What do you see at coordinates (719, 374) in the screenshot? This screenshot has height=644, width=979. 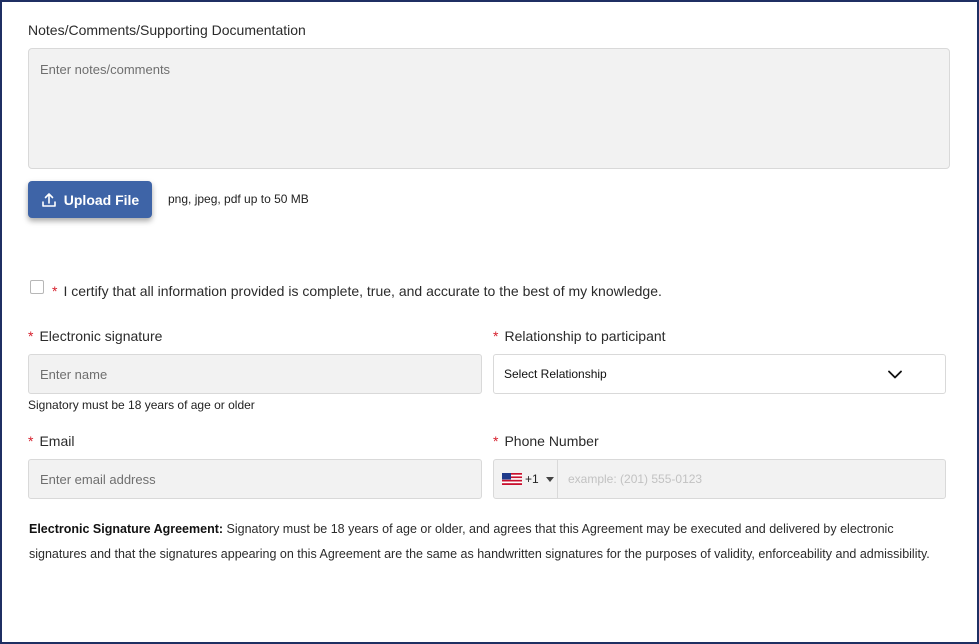 I see `relationship-select: Select Relationship` at bounding box center [719, 374].